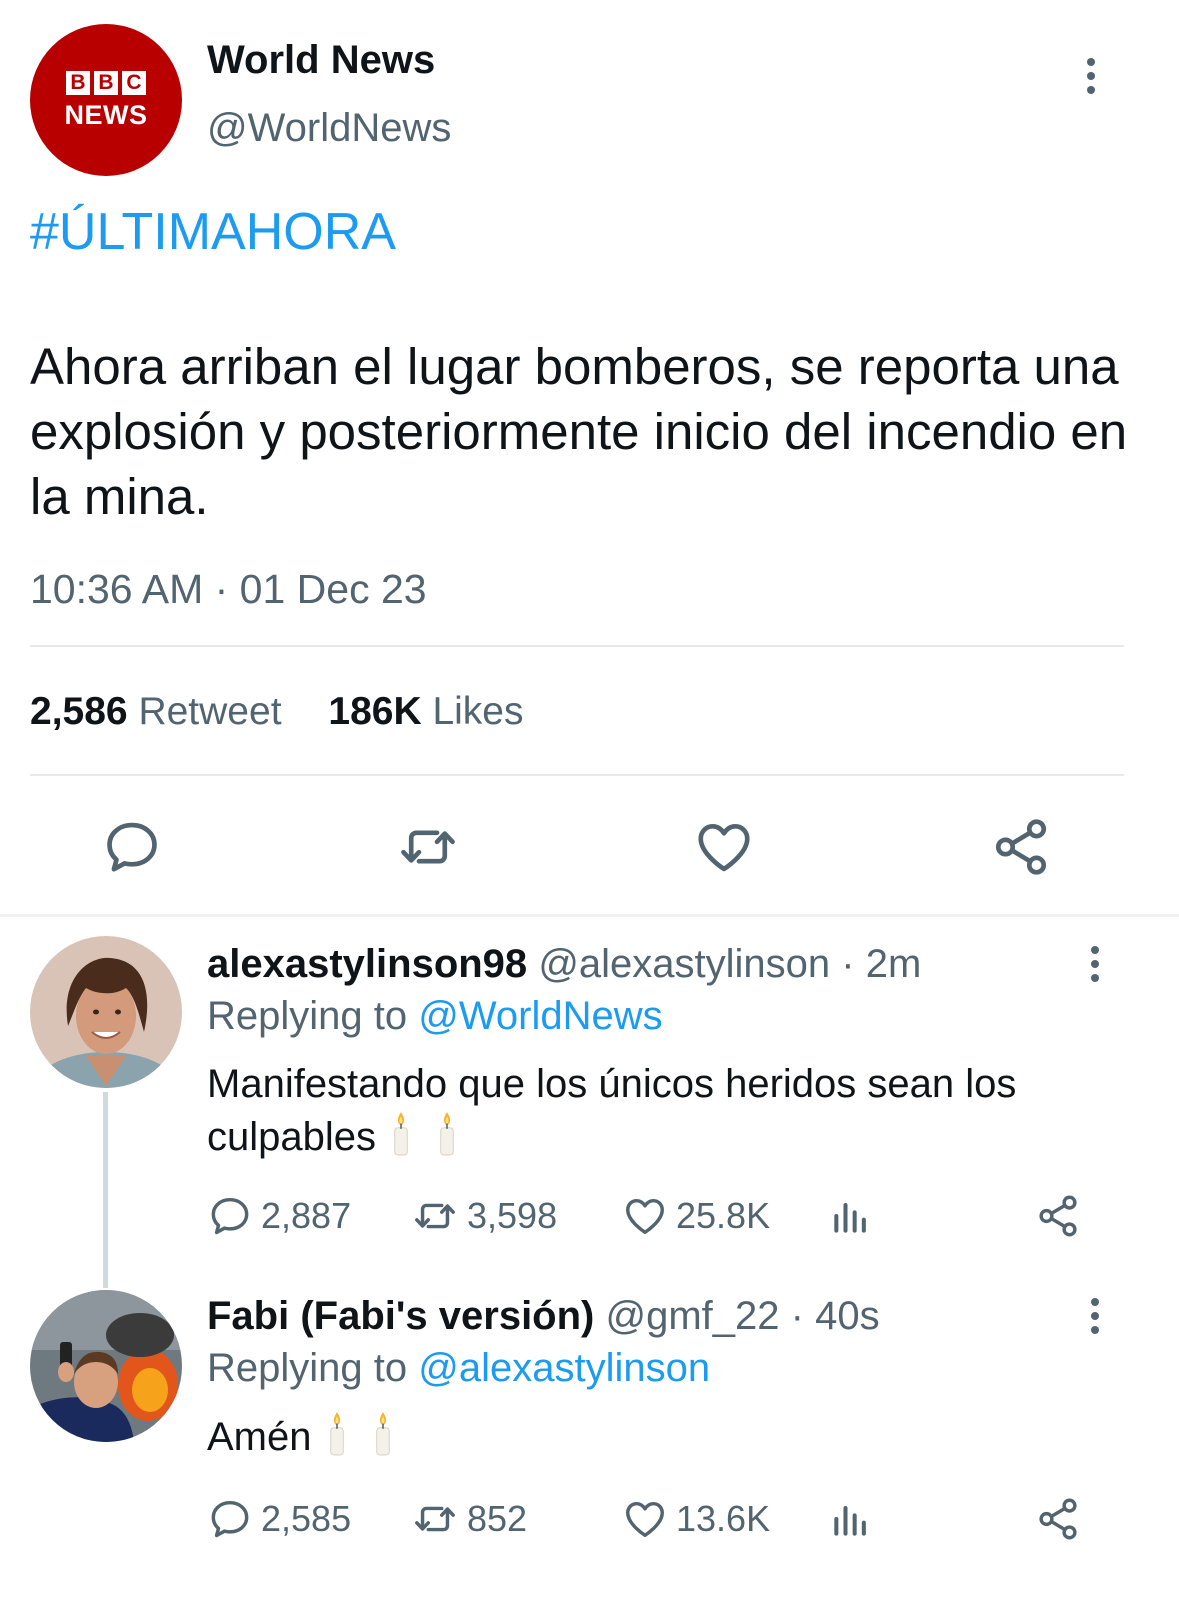 This screenshot has width=1179, height=1602. What do you see at coordinates (657, 1436) in the screenshot?
I see `reply-text: Amén` at bounding box center [657, 1436].